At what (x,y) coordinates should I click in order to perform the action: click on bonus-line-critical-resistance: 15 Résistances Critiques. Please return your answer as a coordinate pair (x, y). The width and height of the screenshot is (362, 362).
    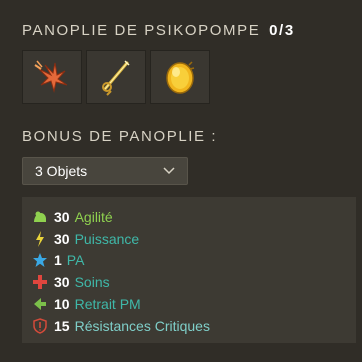
    Looking at the image, I should click on (194, 326).